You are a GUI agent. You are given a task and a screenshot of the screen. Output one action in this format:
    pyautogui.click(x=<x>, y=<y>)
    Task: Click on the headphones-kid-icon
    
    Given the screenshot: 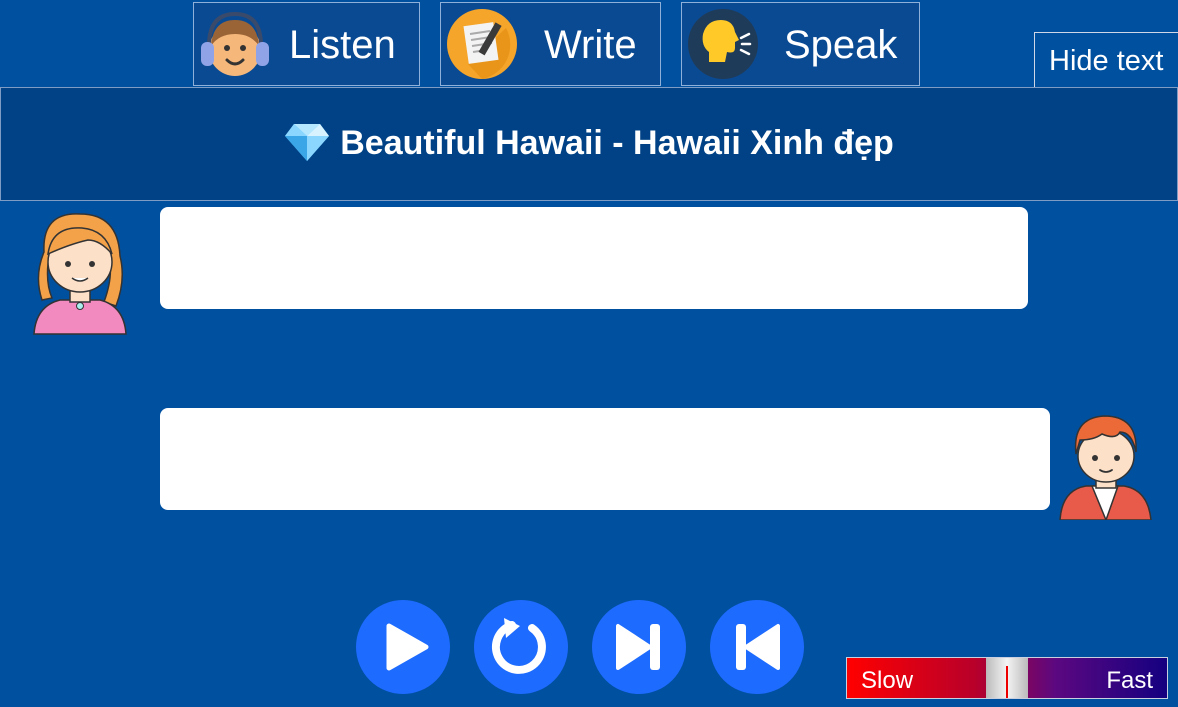 What is the action you would take?
    pyautogui.click(x=235, y=43)
    